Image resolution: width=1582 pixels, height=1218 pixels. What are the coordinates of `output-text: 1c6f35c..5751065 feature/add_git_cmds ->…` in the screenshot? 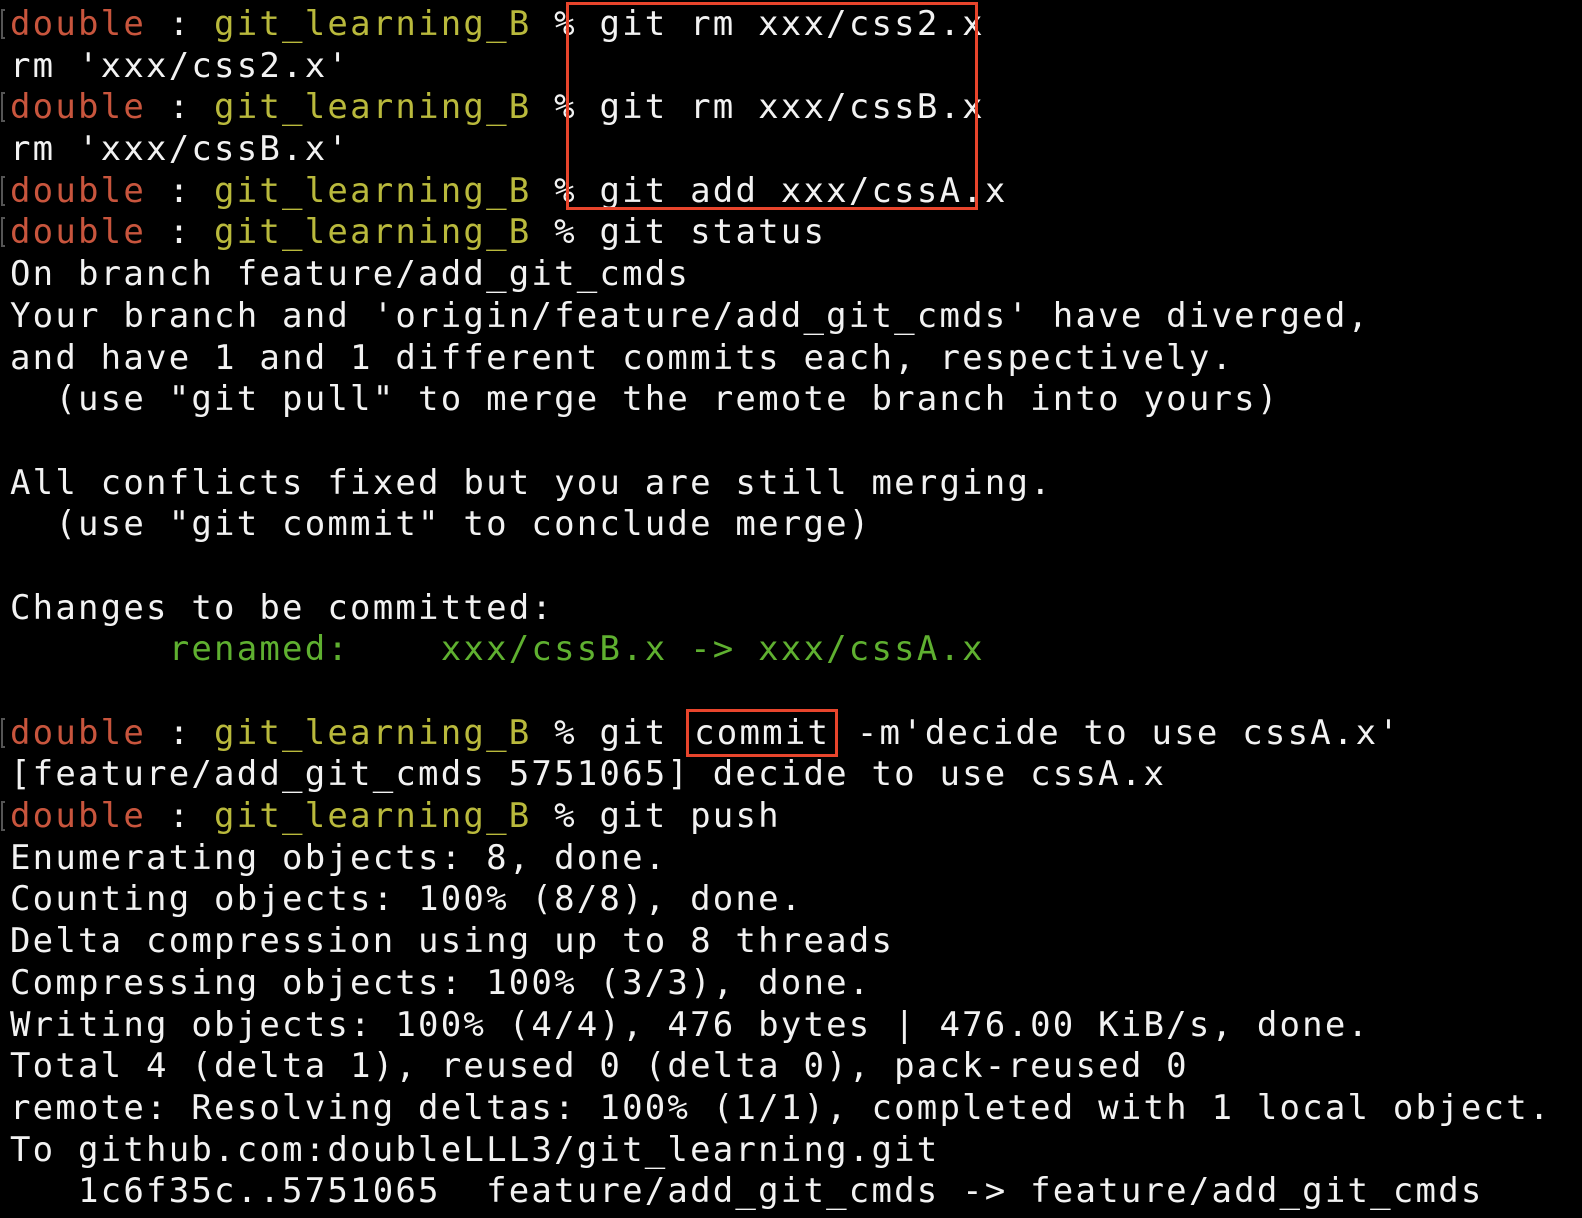 It's located at (747, 1191).